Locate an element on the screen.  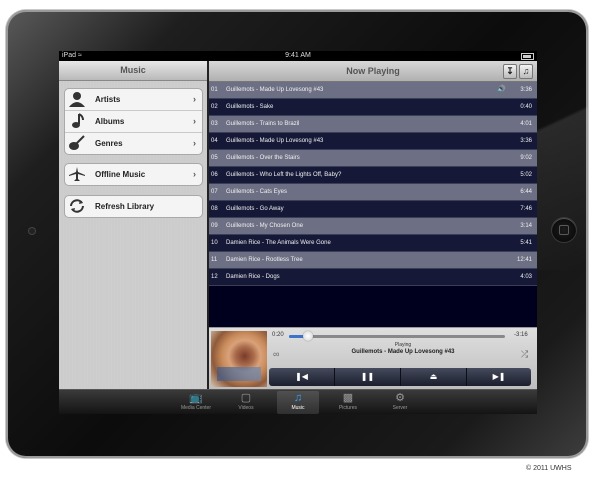
tab-label: Pictures is located at coordinates (348, 408).